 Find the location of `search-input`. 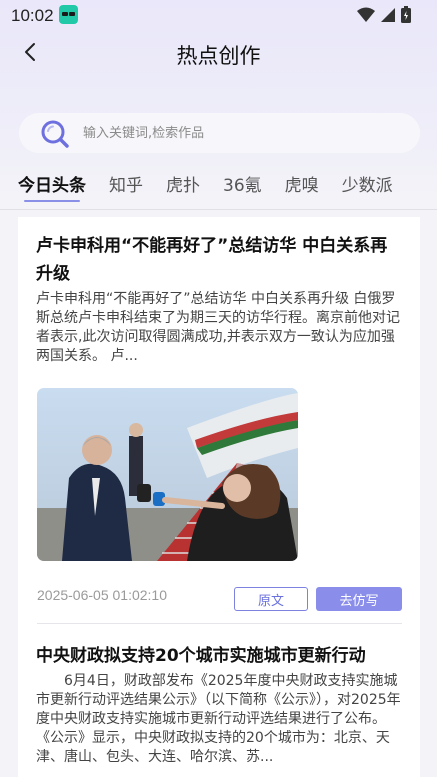

search-input is located at coordinates (243, 133).